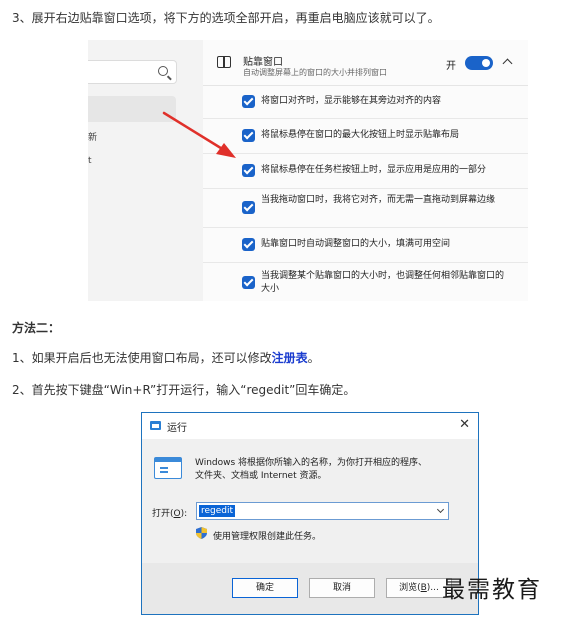 Image resolution: width=564 pixels, height=617 pixels. Describe the element at coordinates (267, 537) in the screenshot. I see `admin-note: 使用管理权限创建此任务。` at that location.